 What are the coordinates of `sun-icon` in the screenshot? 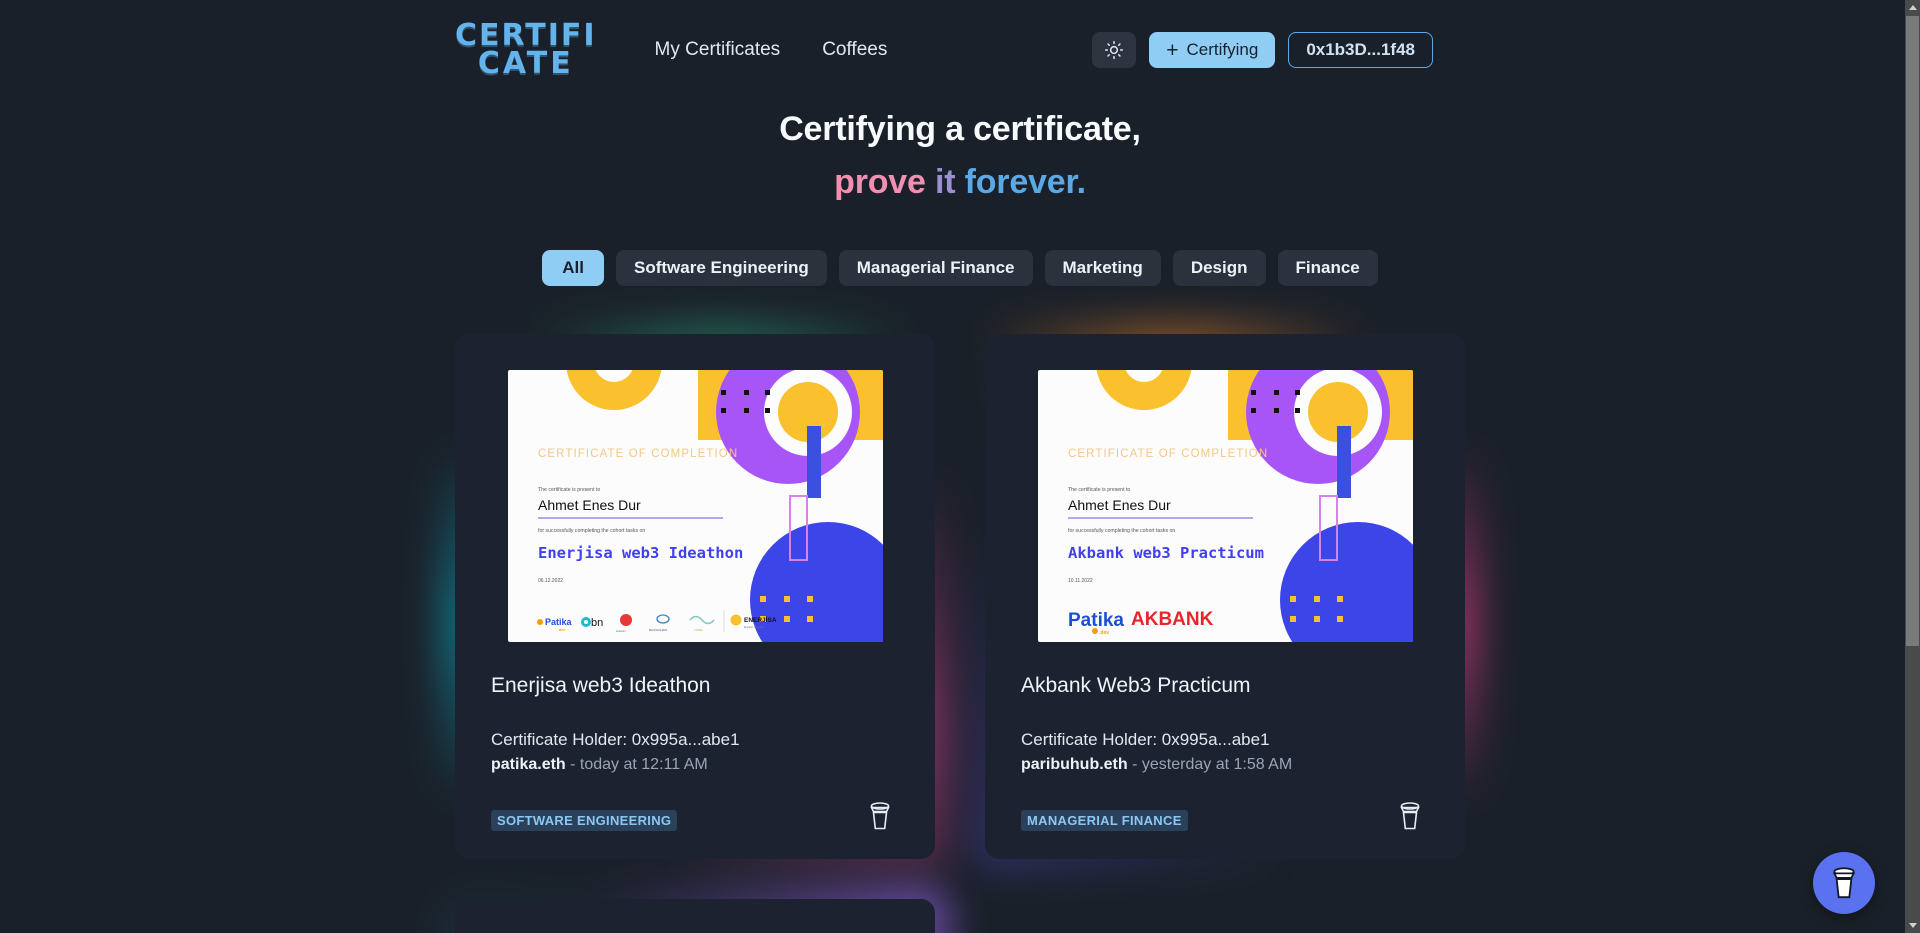 It's located at (1114, 50).